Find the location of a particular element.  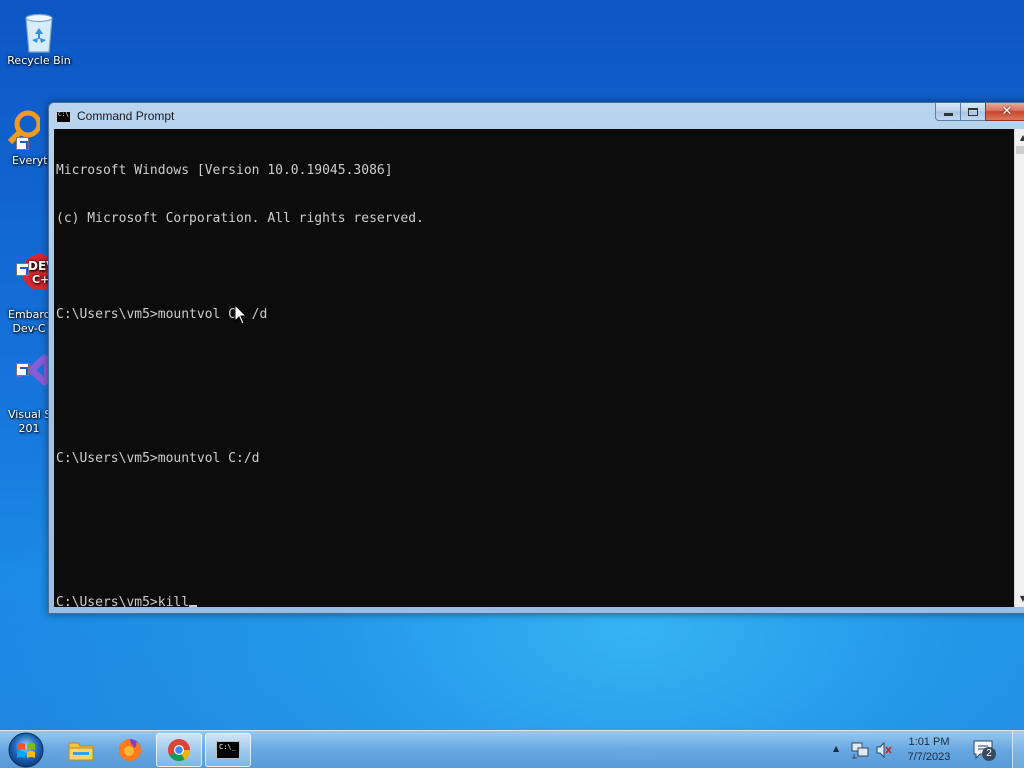

scroll-up-arrow-icon: ▲ is located at coordinates (1019, 137).